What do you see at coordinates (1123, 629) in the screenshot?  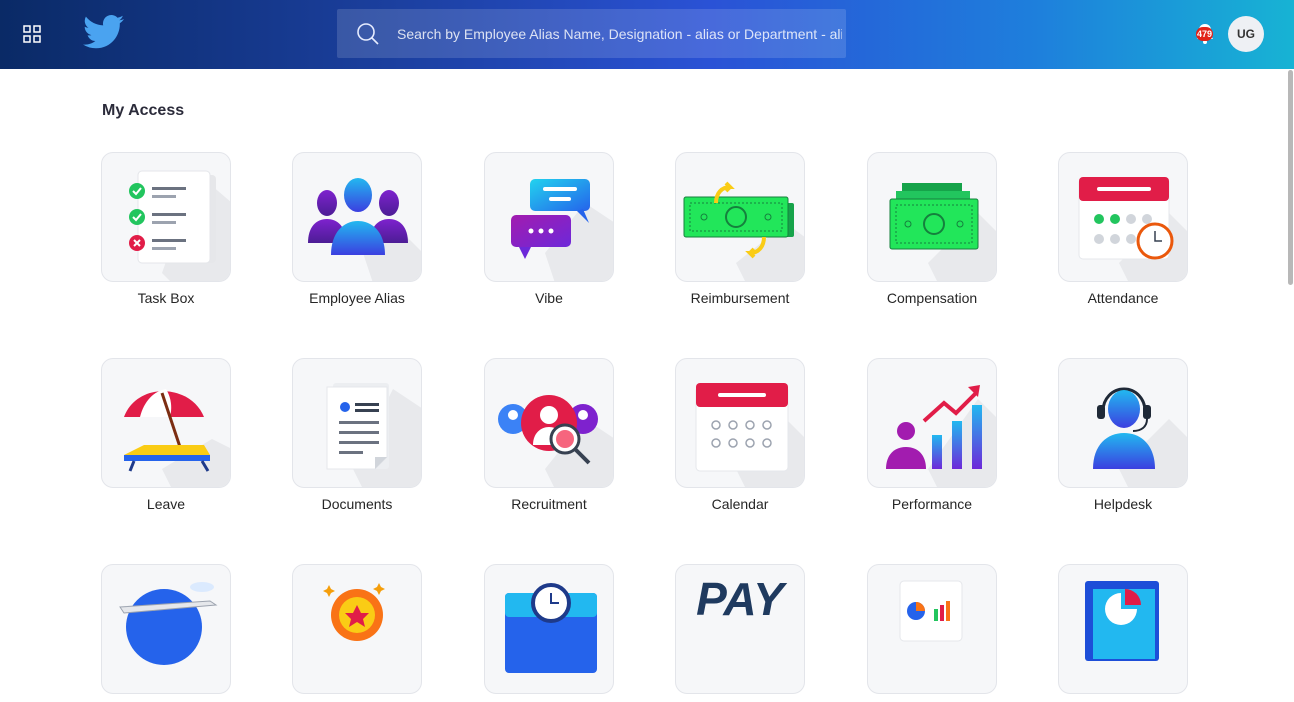 I see `analytics-icon` at bounding box center [1123, 629].